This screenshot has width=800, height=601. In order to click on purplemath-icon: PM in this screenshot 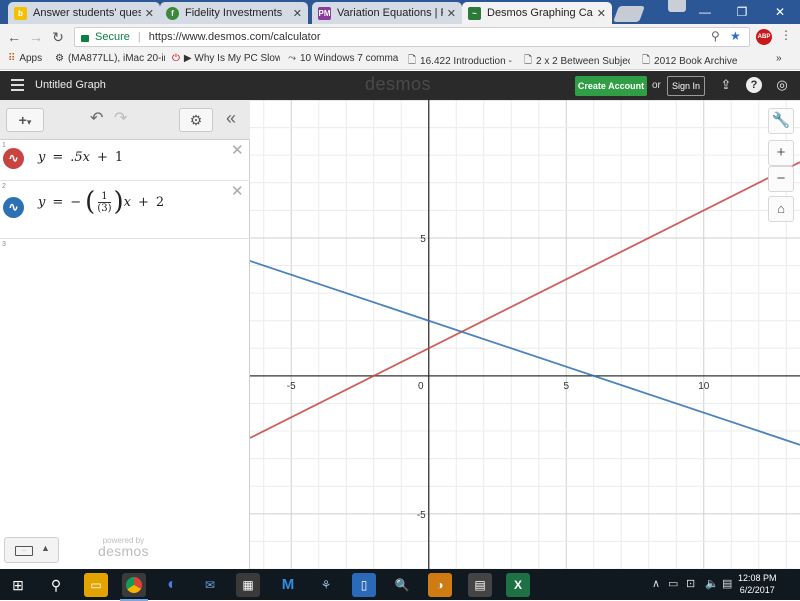, I will do `click(324, 13)`.